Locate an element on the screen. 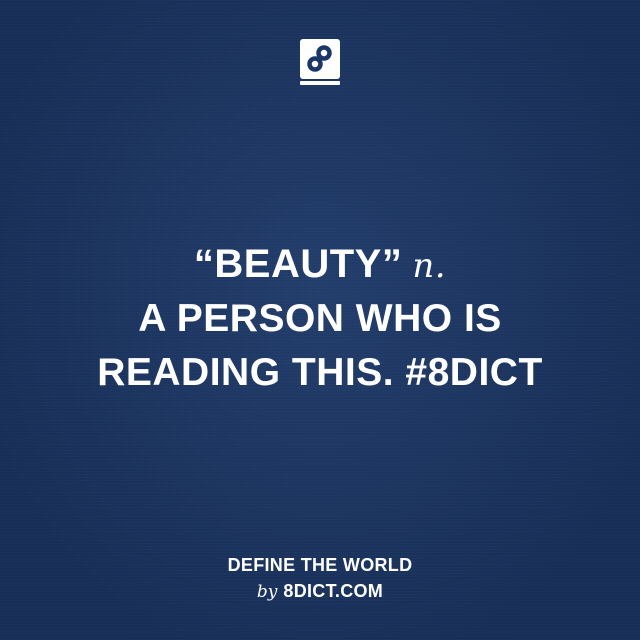 This screenshot has width=640, height=640. tagline: DEFINE THE WORLD is located at coordinates (320, 565).